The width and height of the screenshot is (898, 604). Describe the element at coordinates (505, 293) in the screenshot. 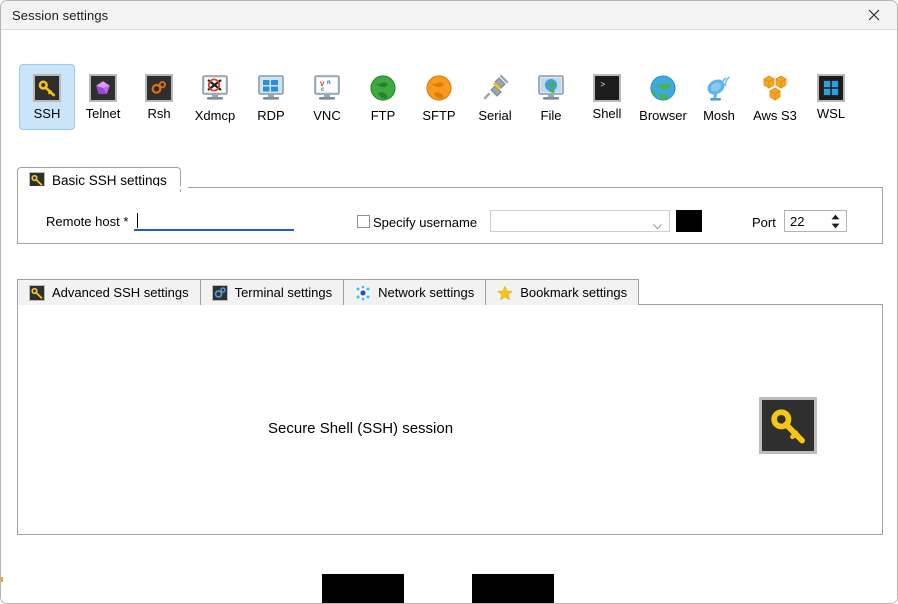

I see `star-icon` at that location.